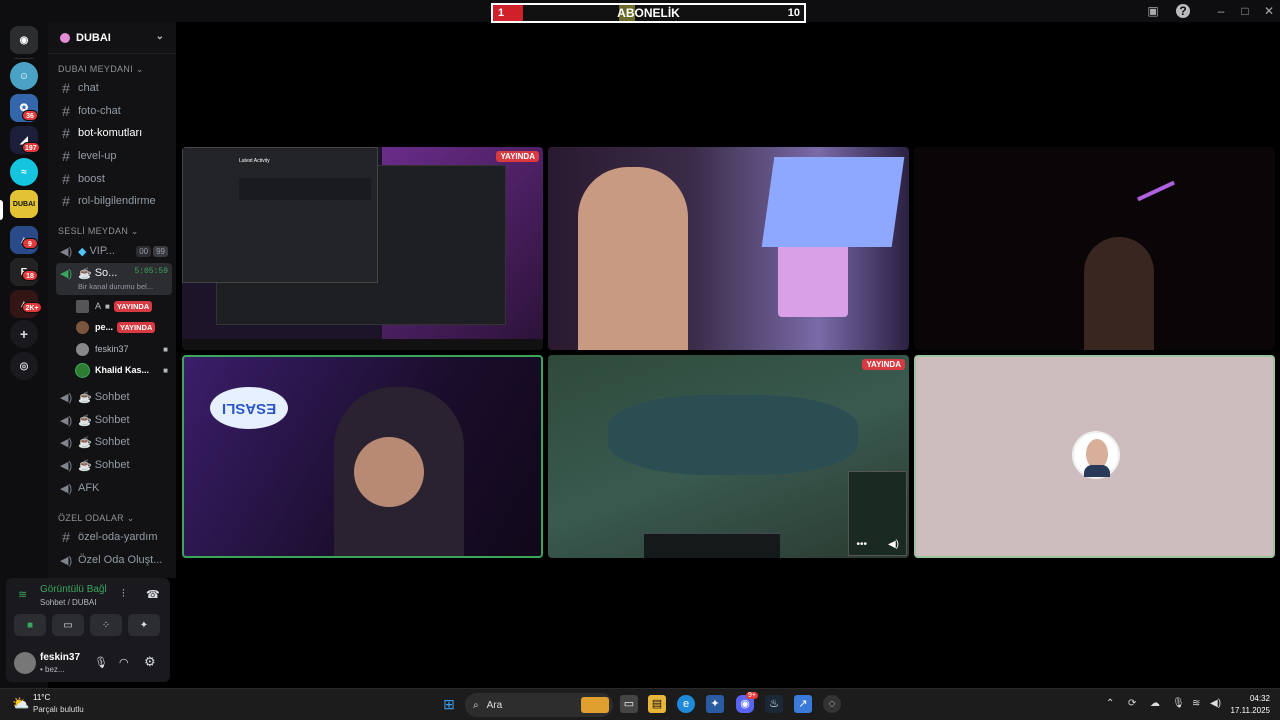  Describe the element at coordinates (362, 456) in the screenshot. I see `stream-tile-speaking: ESASLI` at that location.